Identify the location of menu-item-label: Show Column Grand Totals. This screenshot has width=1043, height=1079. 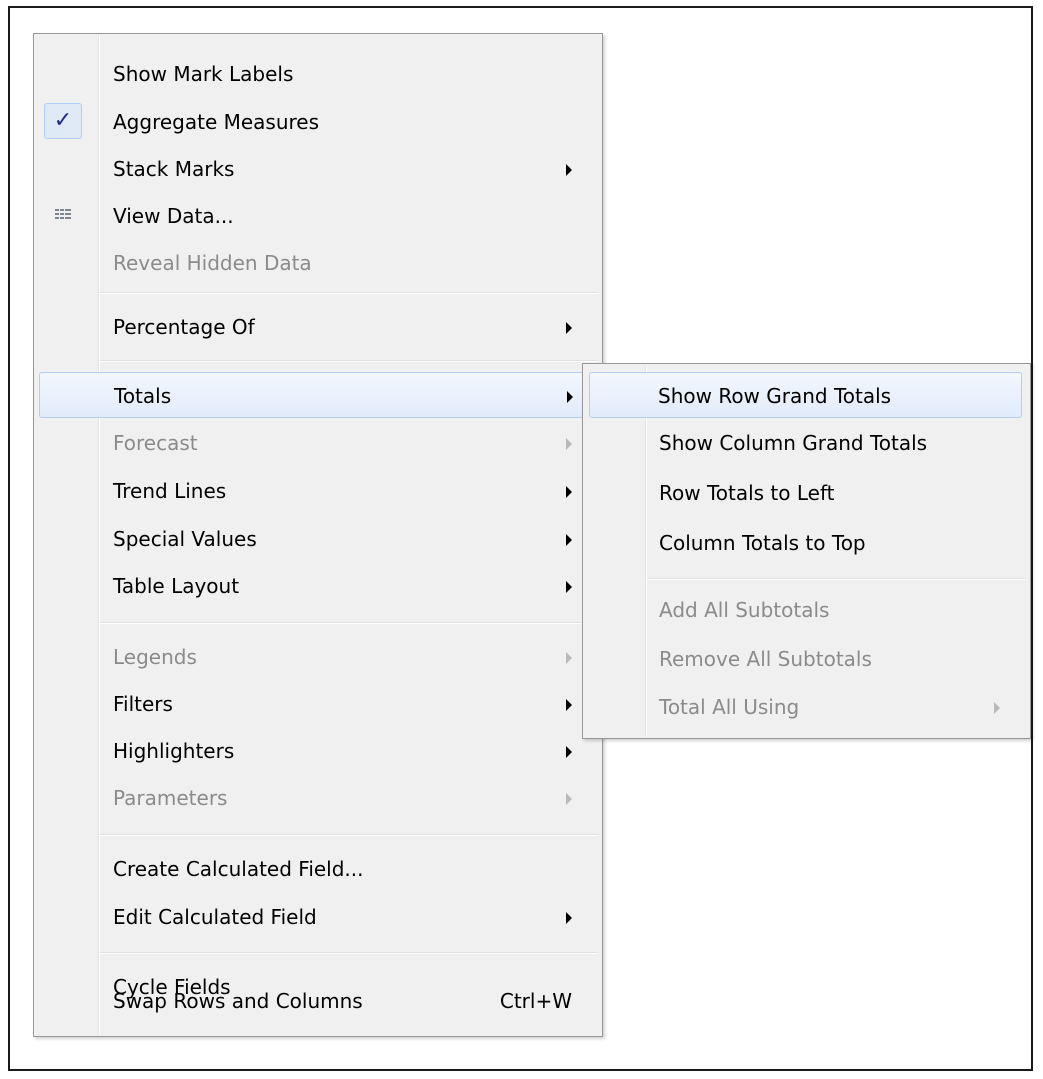
(793, 443).